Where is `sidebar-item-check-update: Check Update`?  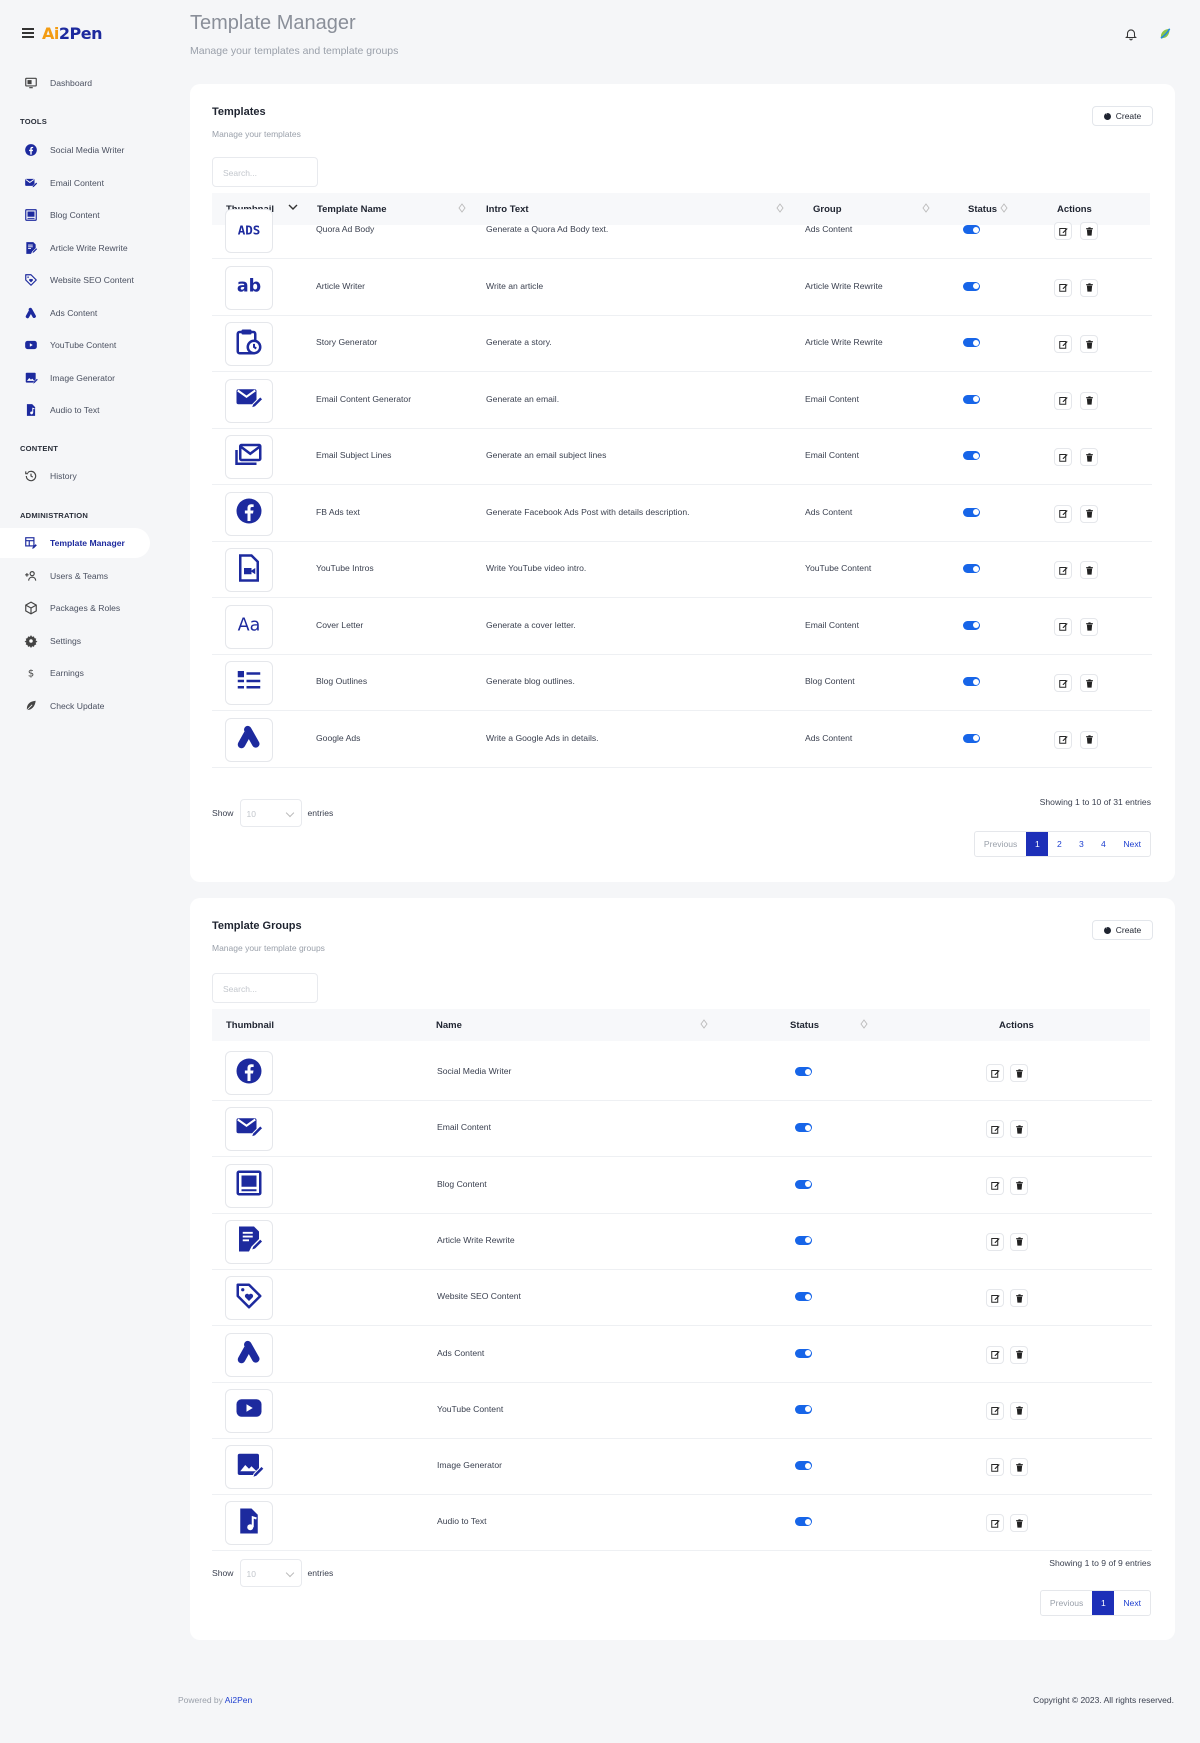 sidebar-item-check-update: Check Update is located at coordinates (75, 706).